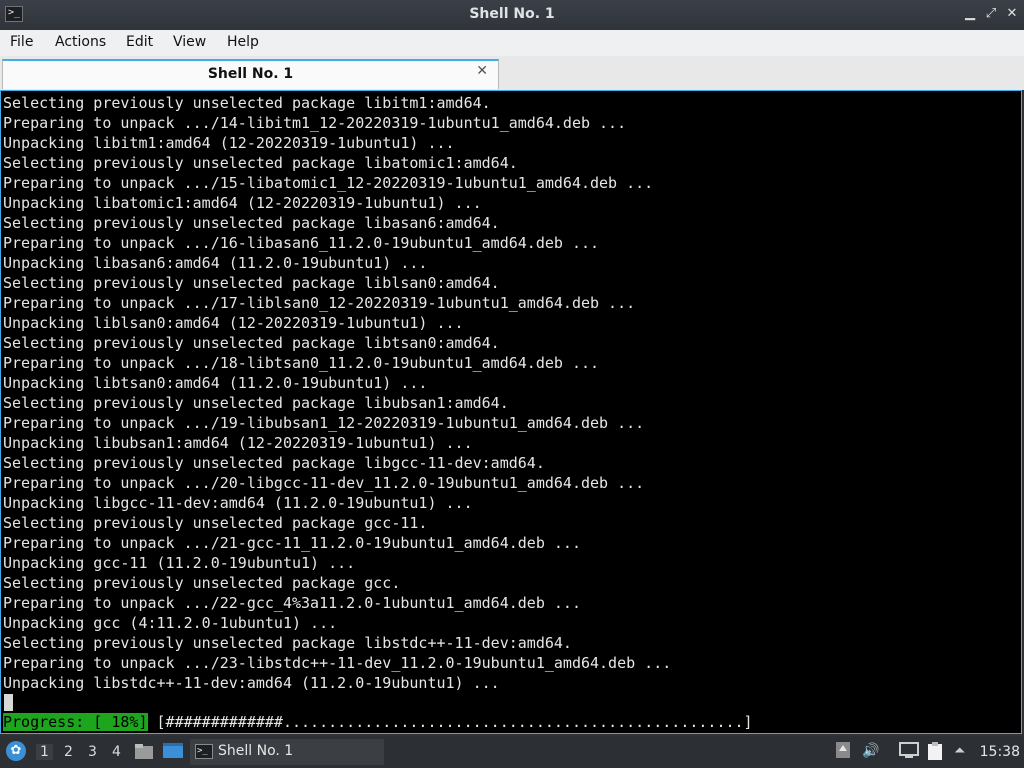 The image size is (1024, 768). What do you see at coordinates (959, 751) in the screenshot?
I see `upload-icon: ⏶` at bounding box center [959, 751].